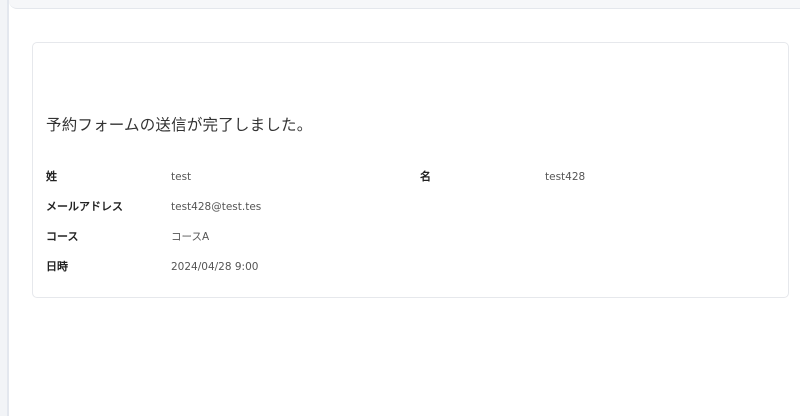 The height and width of the screenshot is (416, 800). Describe the element at coordinates (84, 206) in the screenshot. I see `email-label: メールアドレス` at that location.